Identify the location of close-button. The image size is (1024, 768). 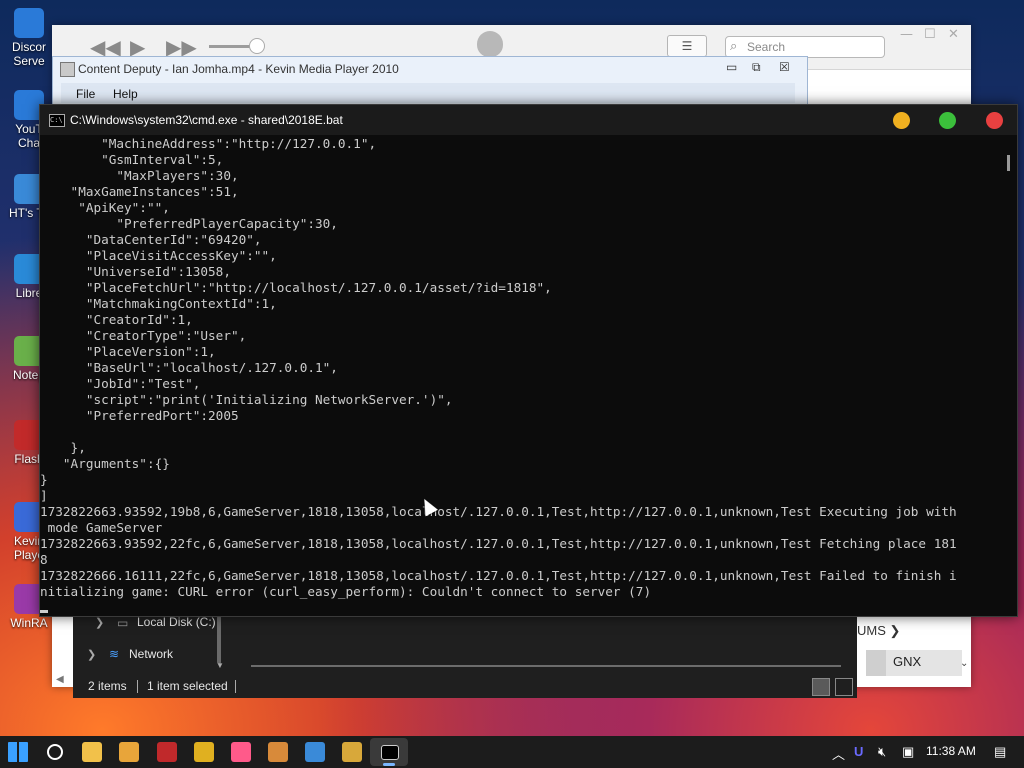
(994, 120).